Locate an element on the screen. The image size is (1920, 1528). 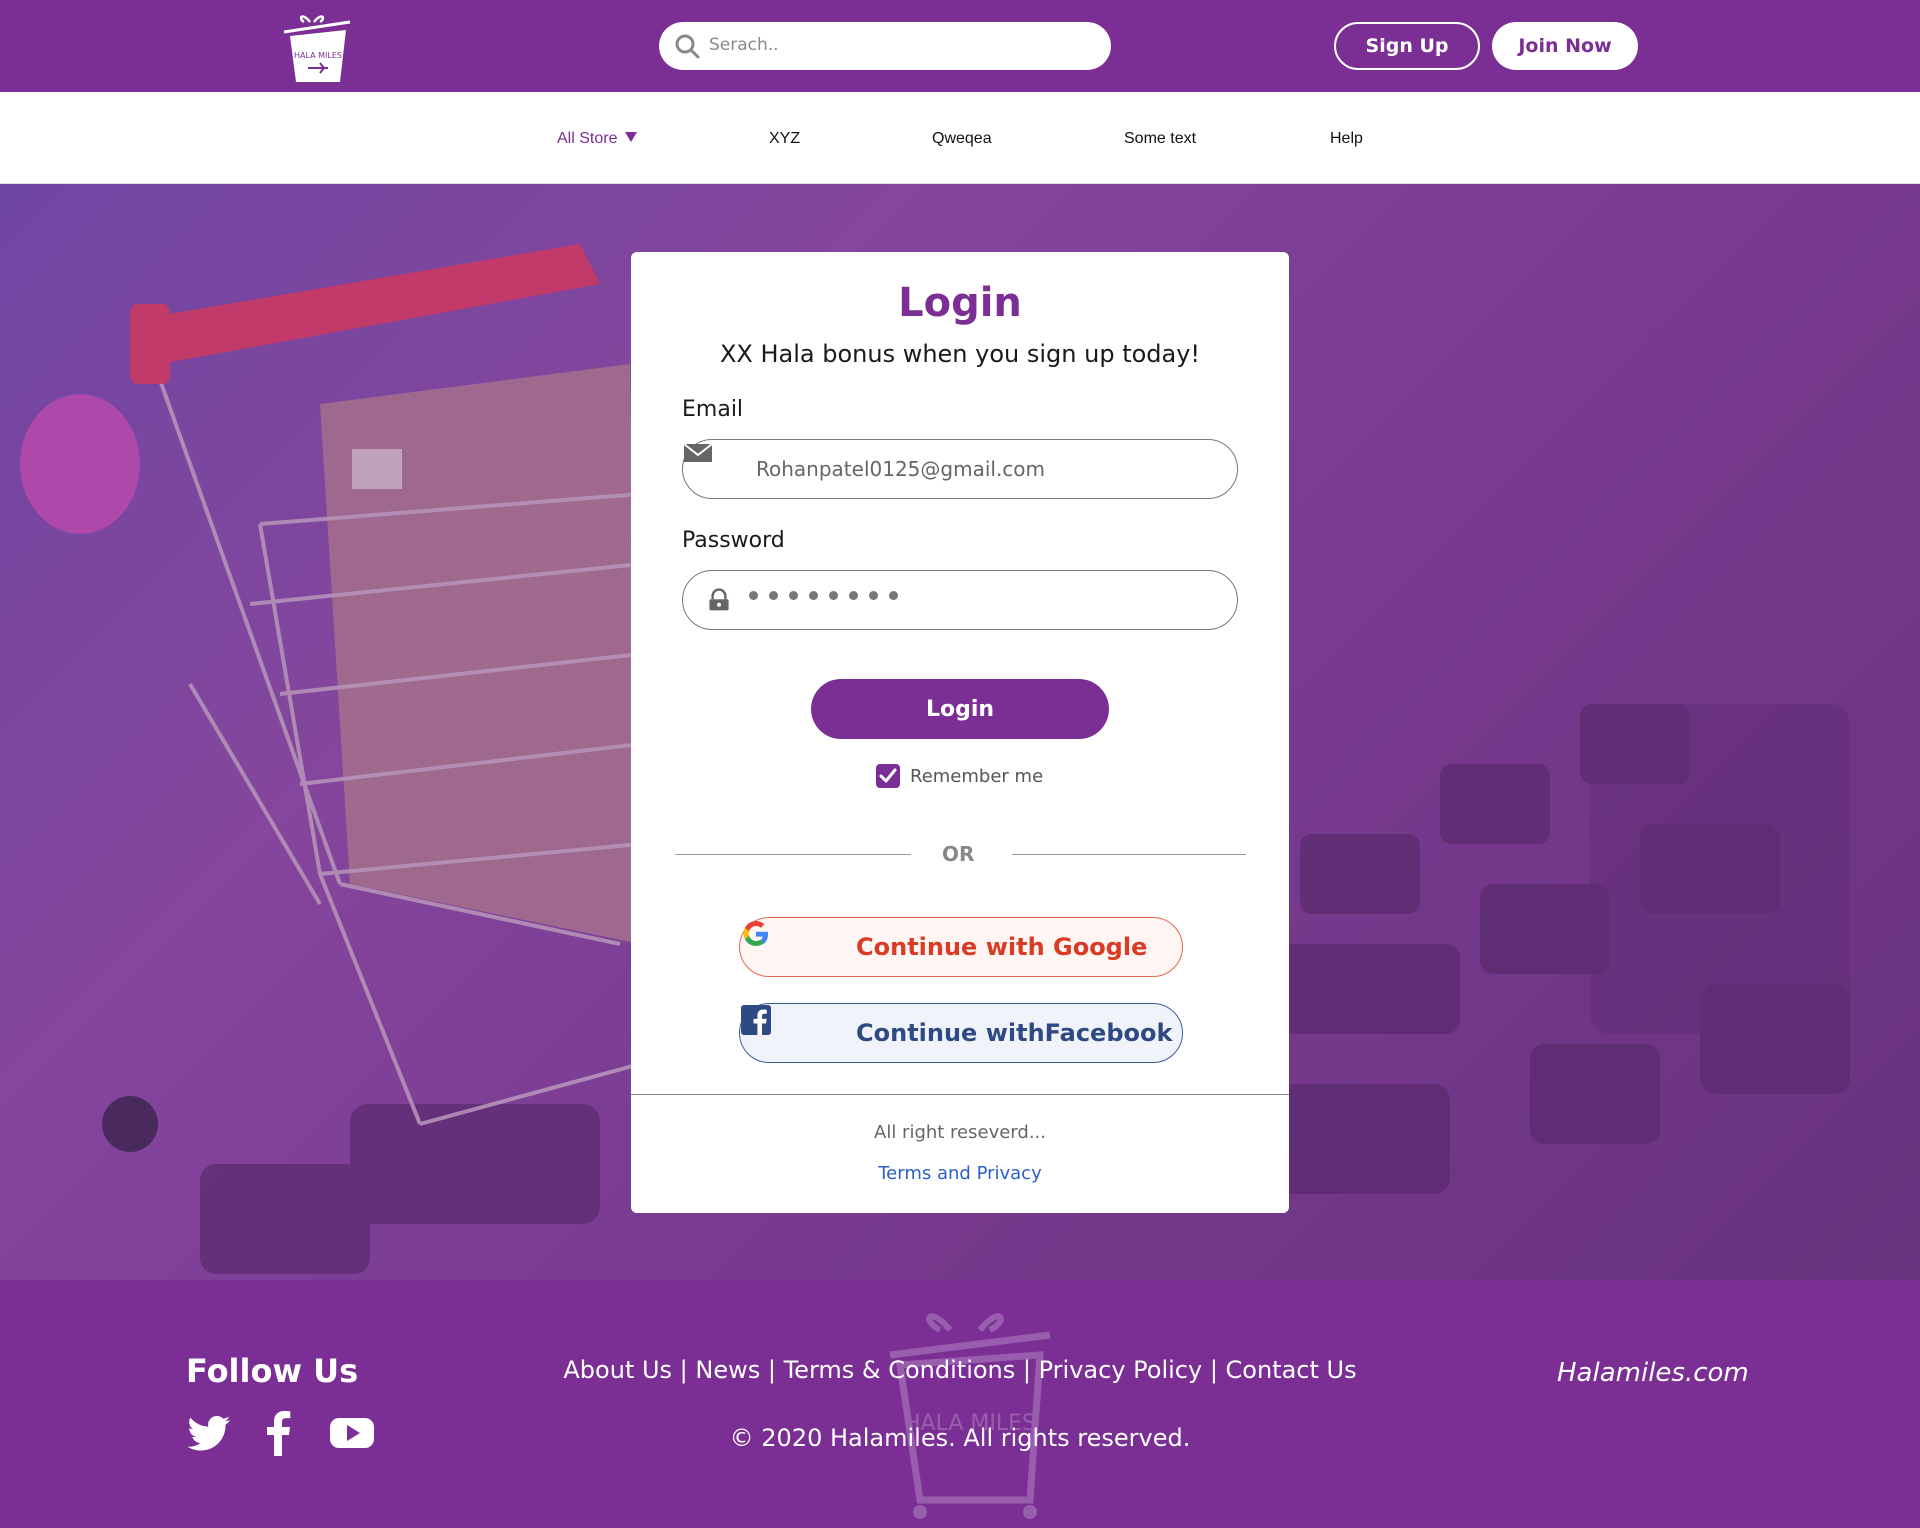
envelope-icon is located at coordinates (698, 452).